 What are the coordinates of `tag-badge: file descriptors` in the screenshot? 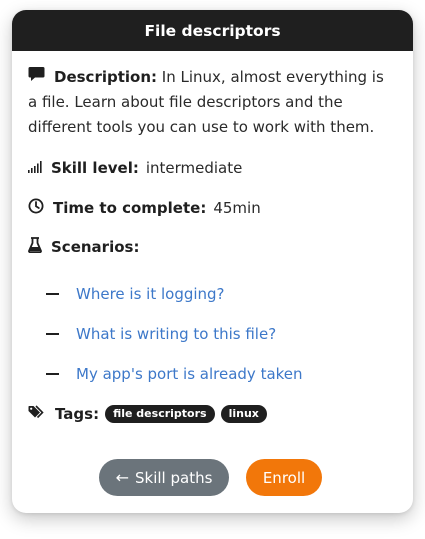 It's located at (160, 414).